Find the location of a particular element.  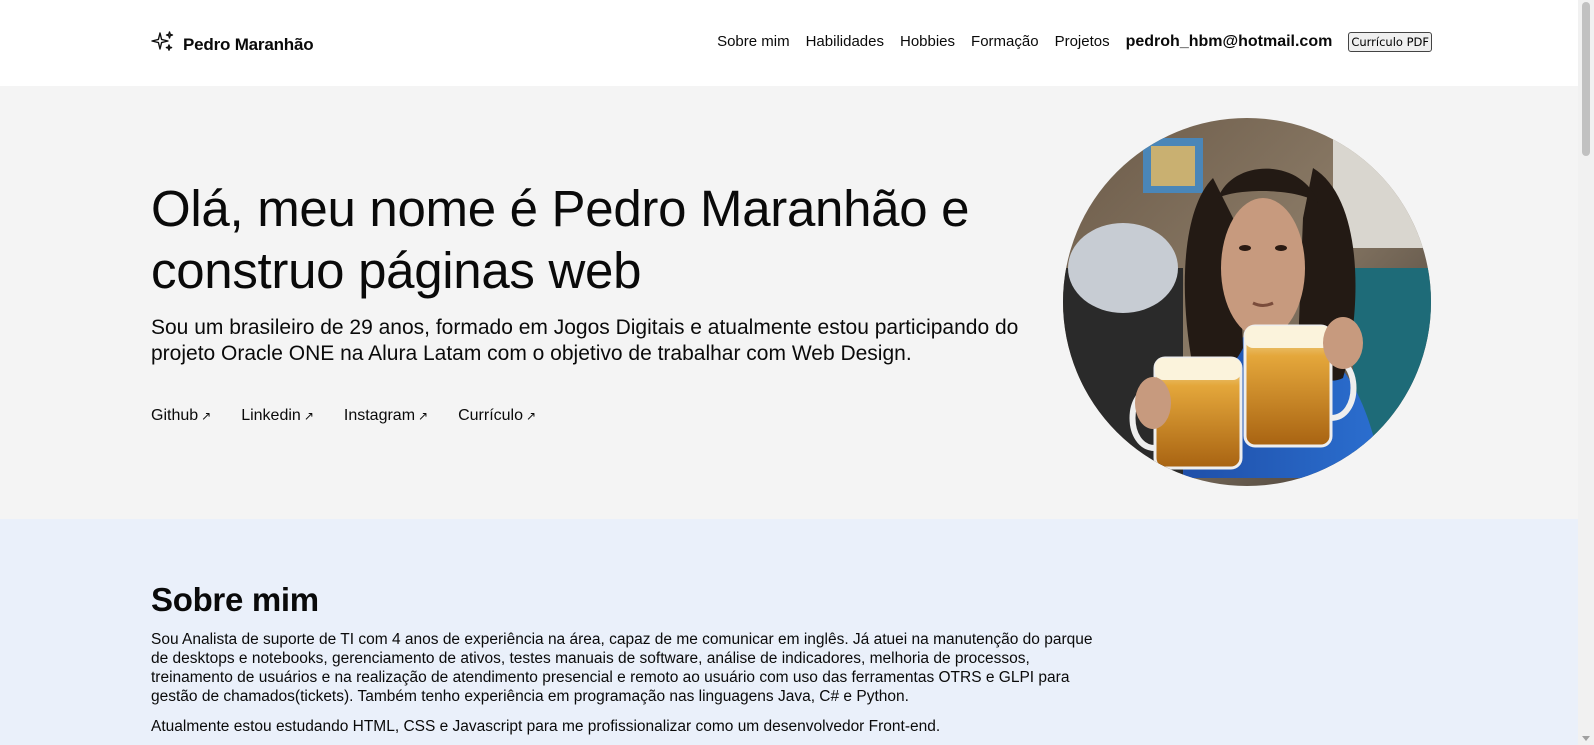

social-links: Github ↗ Linkedin ↗ Instagram ↗ Currículo ↗ is located at coordinates (358, 416).